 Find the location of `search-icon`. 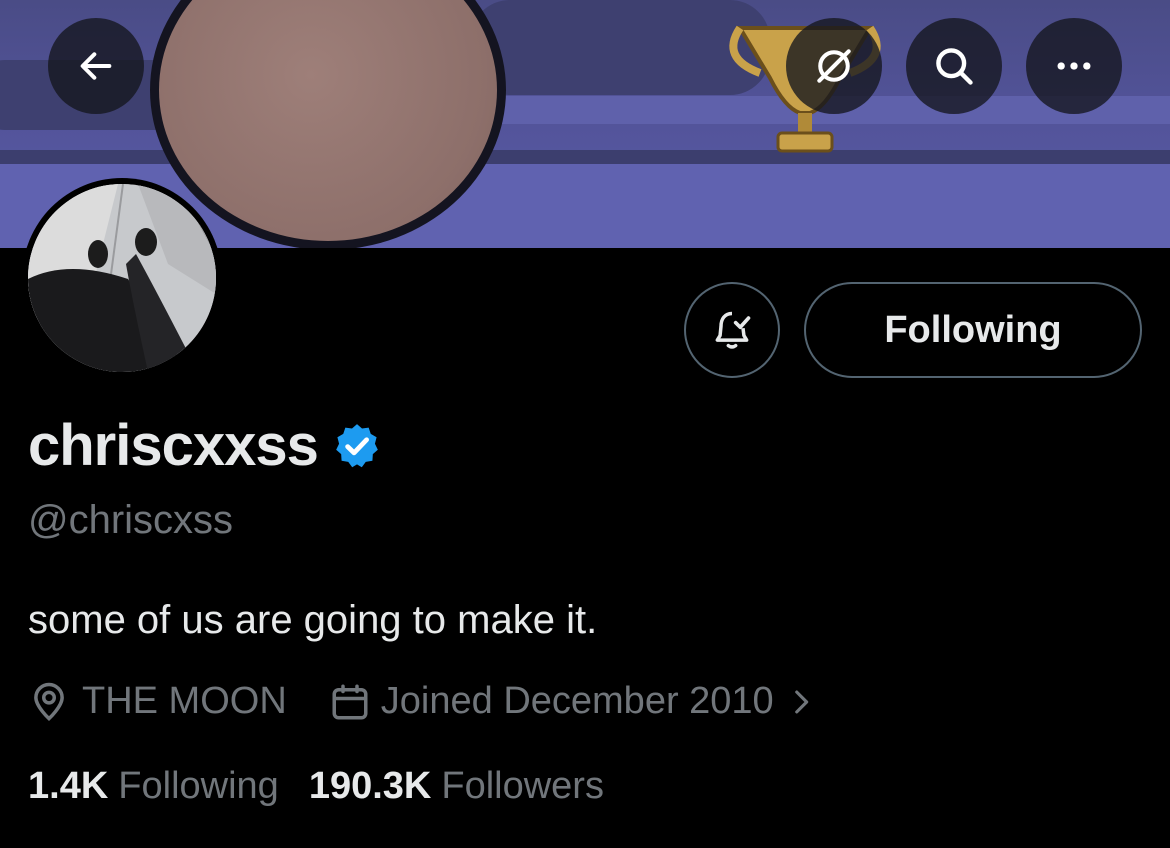

search-icon is located at coordinates (954, 66).